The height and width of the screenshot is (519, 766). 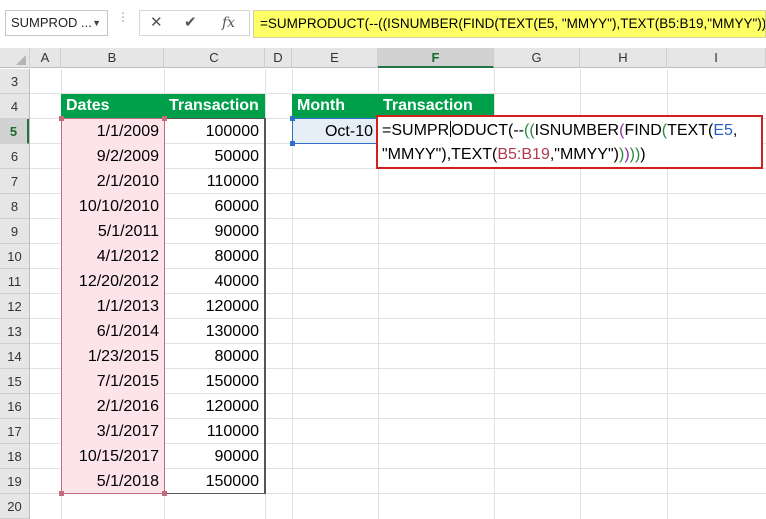 I want to click on date-cell: 1/23/2015, so click(x=113, y=356).